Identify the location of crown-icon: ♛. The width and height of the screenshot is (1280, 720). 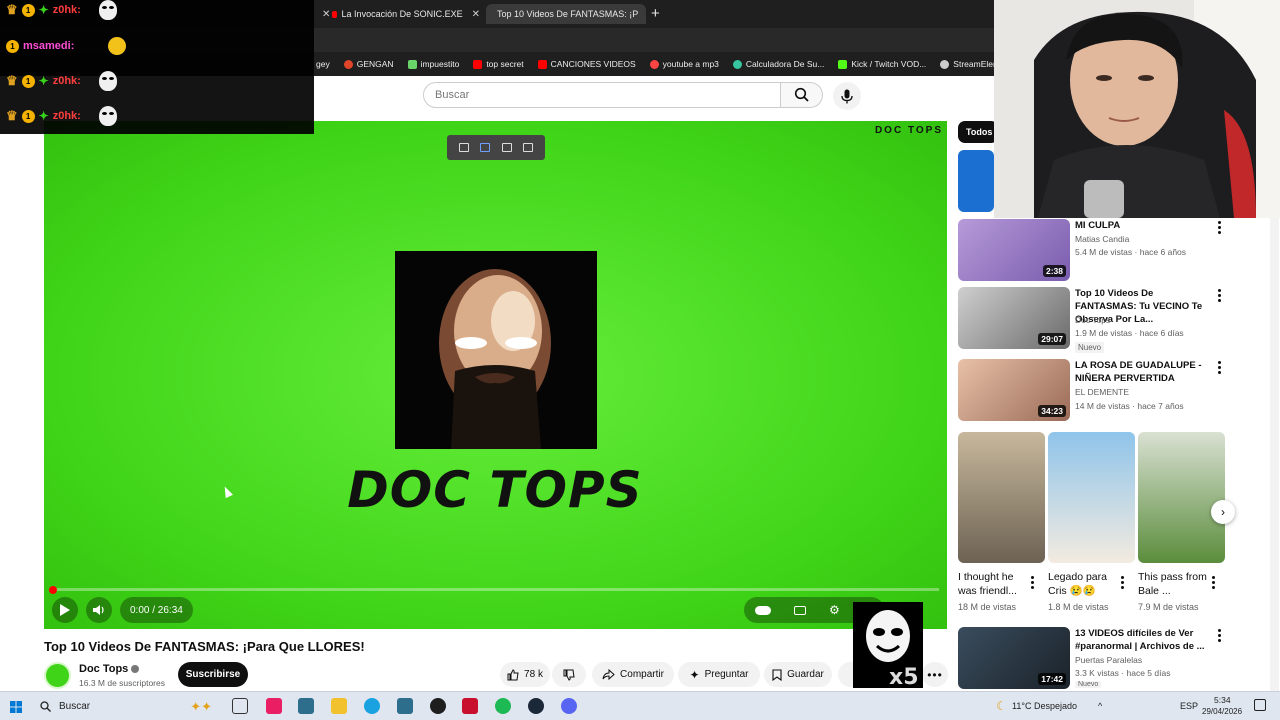
(12, 115).